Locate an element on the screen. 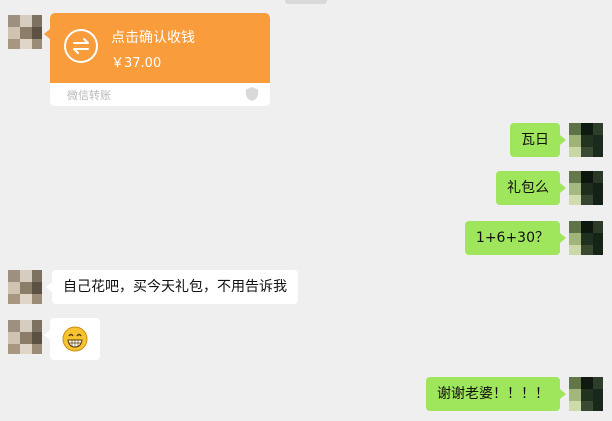 Image resolution: width=612 pixels, height=421 pixels. message-text: 自己花吧，买今天礼包，不用告诉我 is located at coordinates (175, 287).